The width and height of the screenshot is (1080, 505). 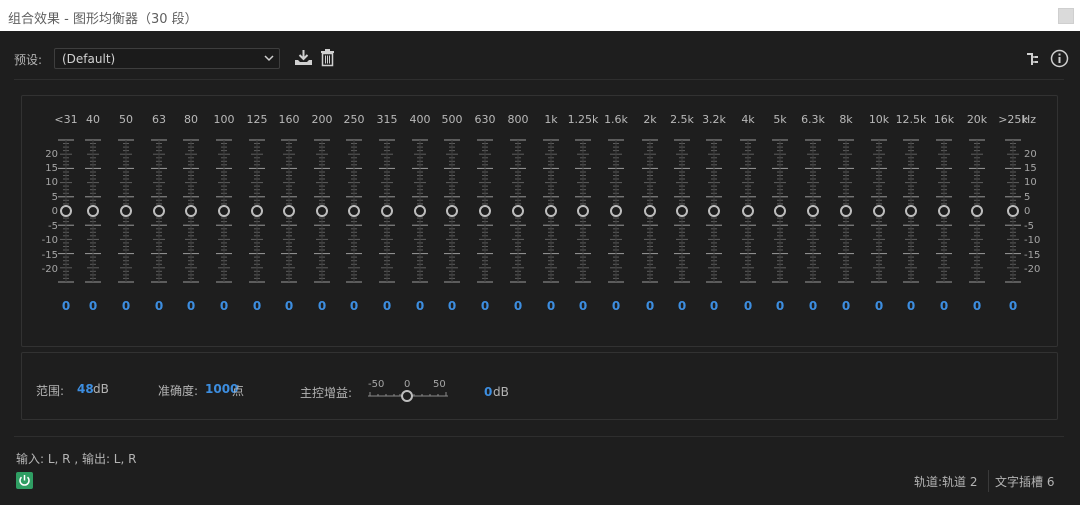 What do you see at coordinates (1033, 61) in the screenshot?
I see `routing-icon` at bounding box center [1033, 61].